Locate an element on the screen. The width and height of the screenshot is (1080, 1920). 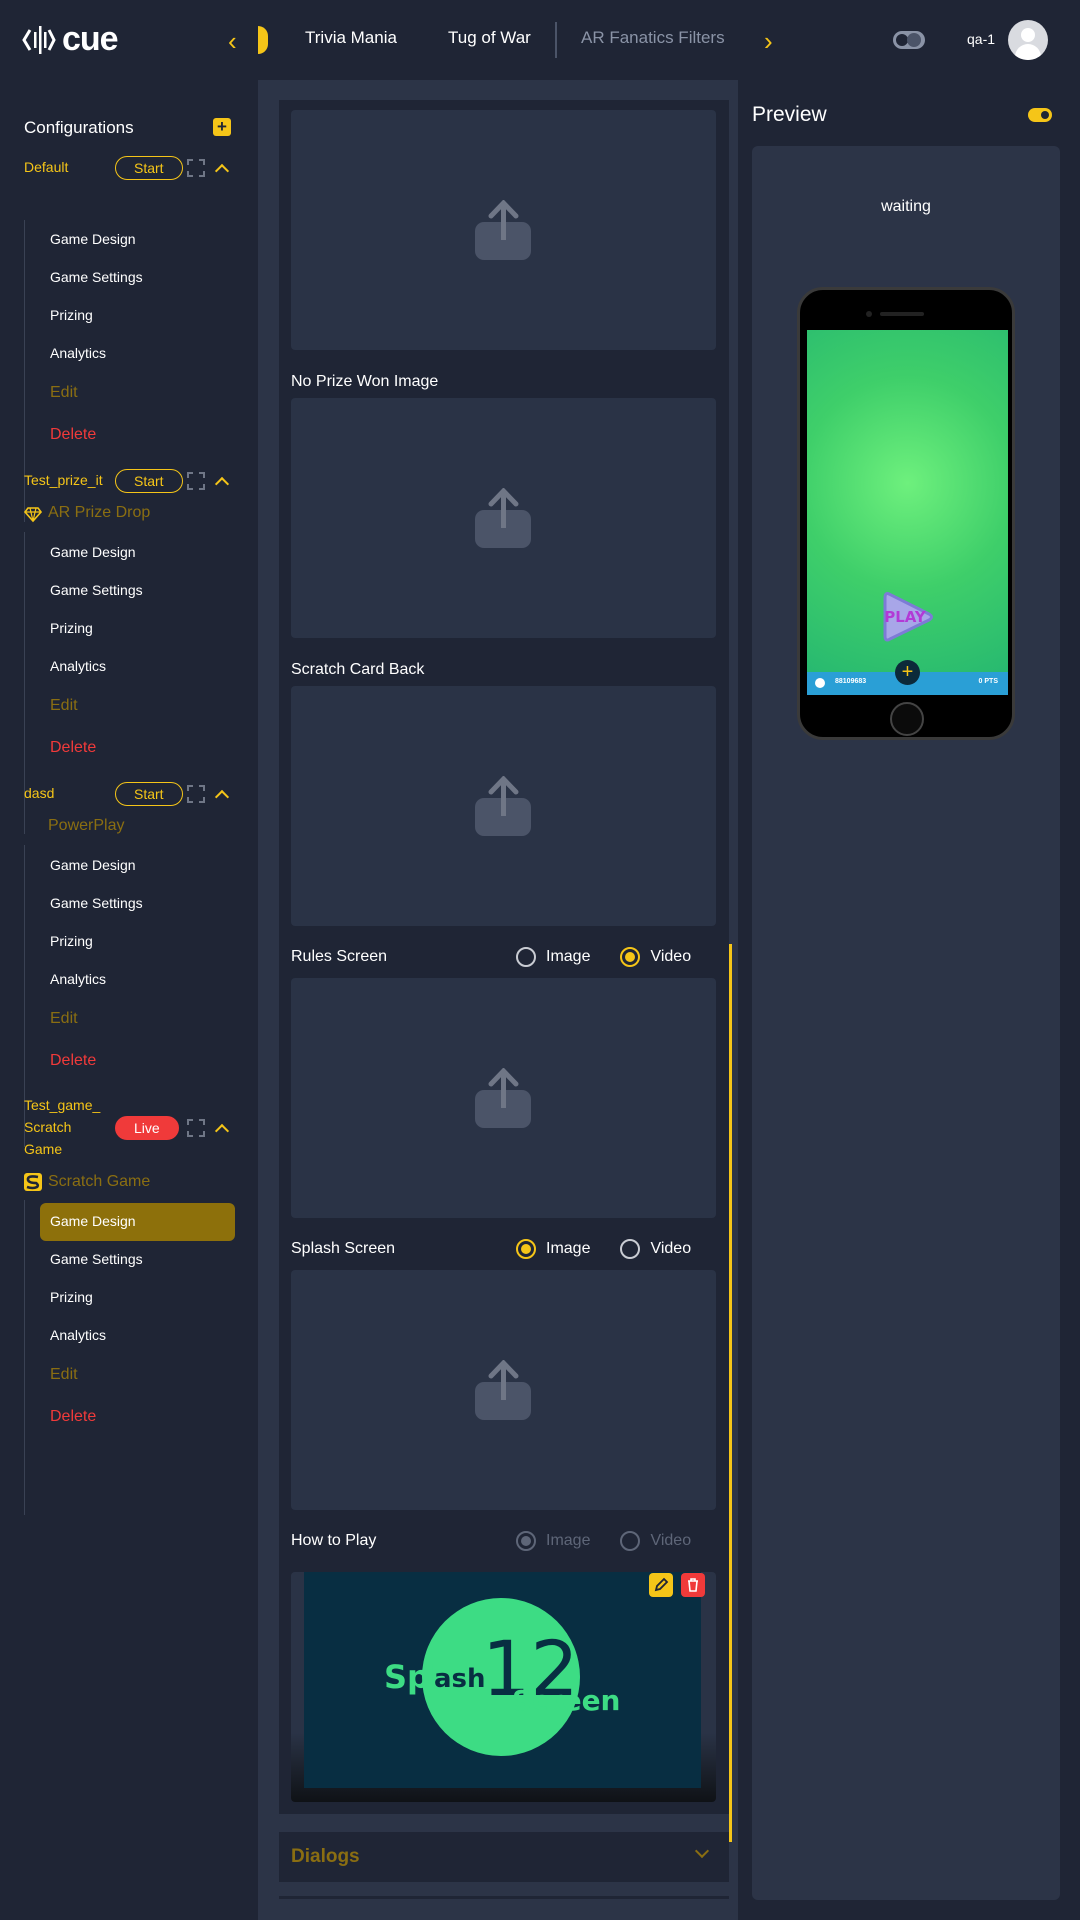
cue-logo: cue is located at coordinates (70, 39).